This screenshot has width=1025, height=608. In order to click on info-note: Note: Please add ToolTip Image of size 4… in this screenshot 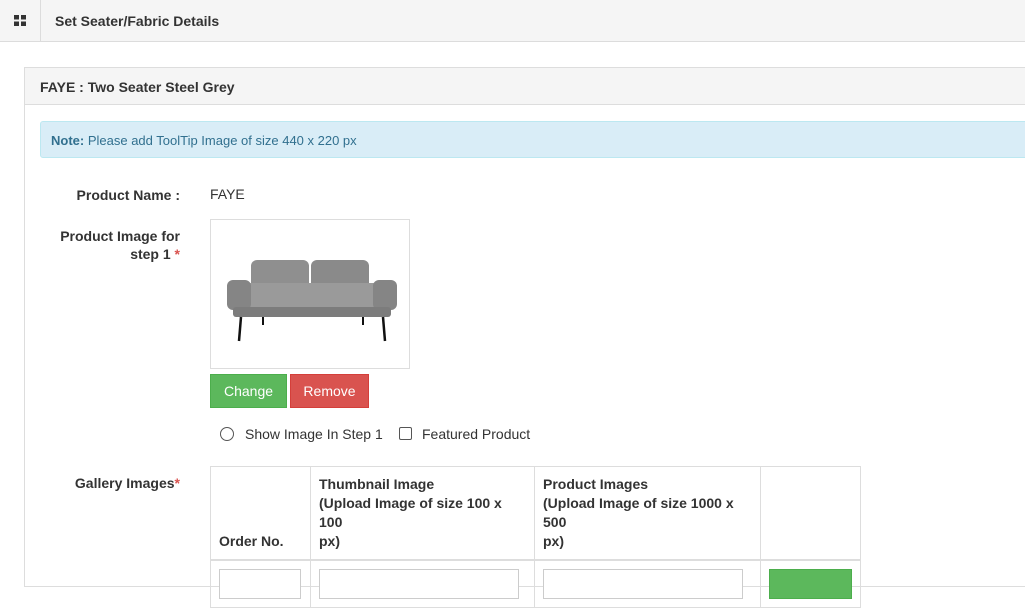, I will do `click(532, 139)`.